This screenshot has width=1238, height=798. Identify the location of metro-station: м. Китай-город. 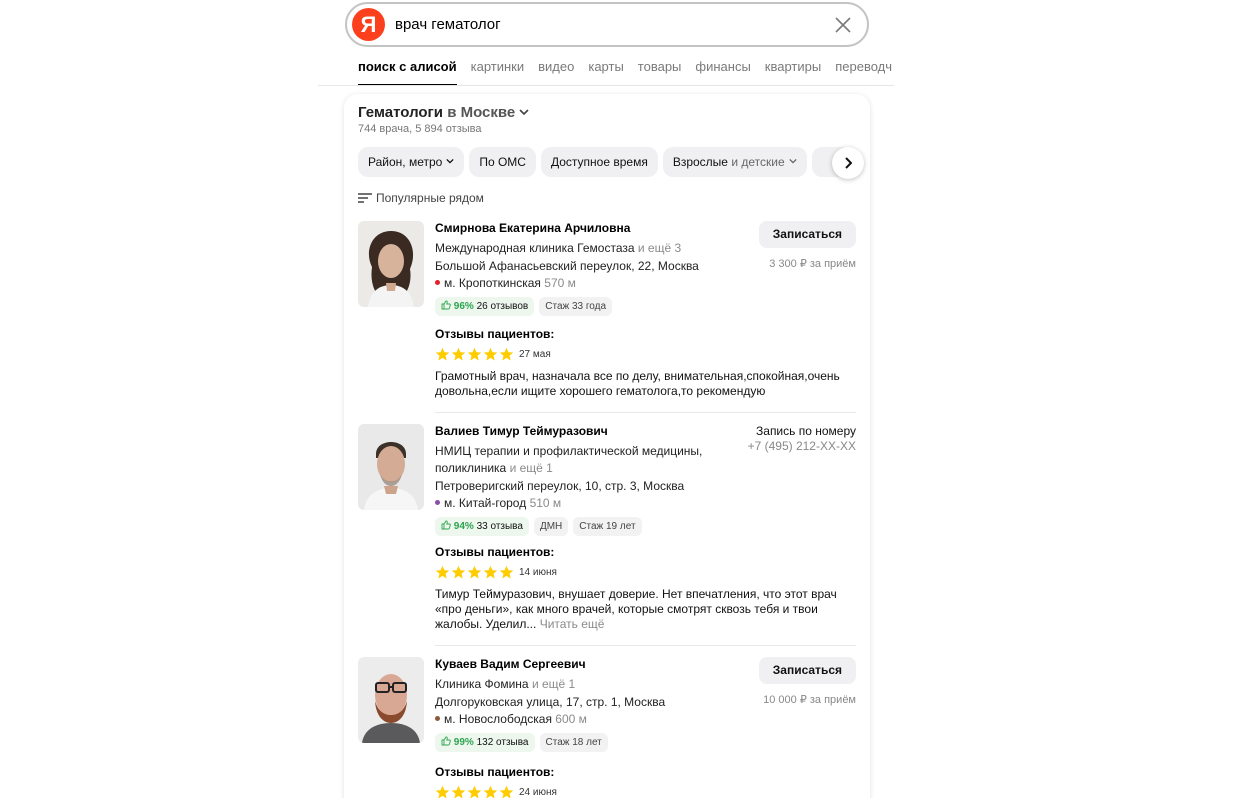
(485, 503).